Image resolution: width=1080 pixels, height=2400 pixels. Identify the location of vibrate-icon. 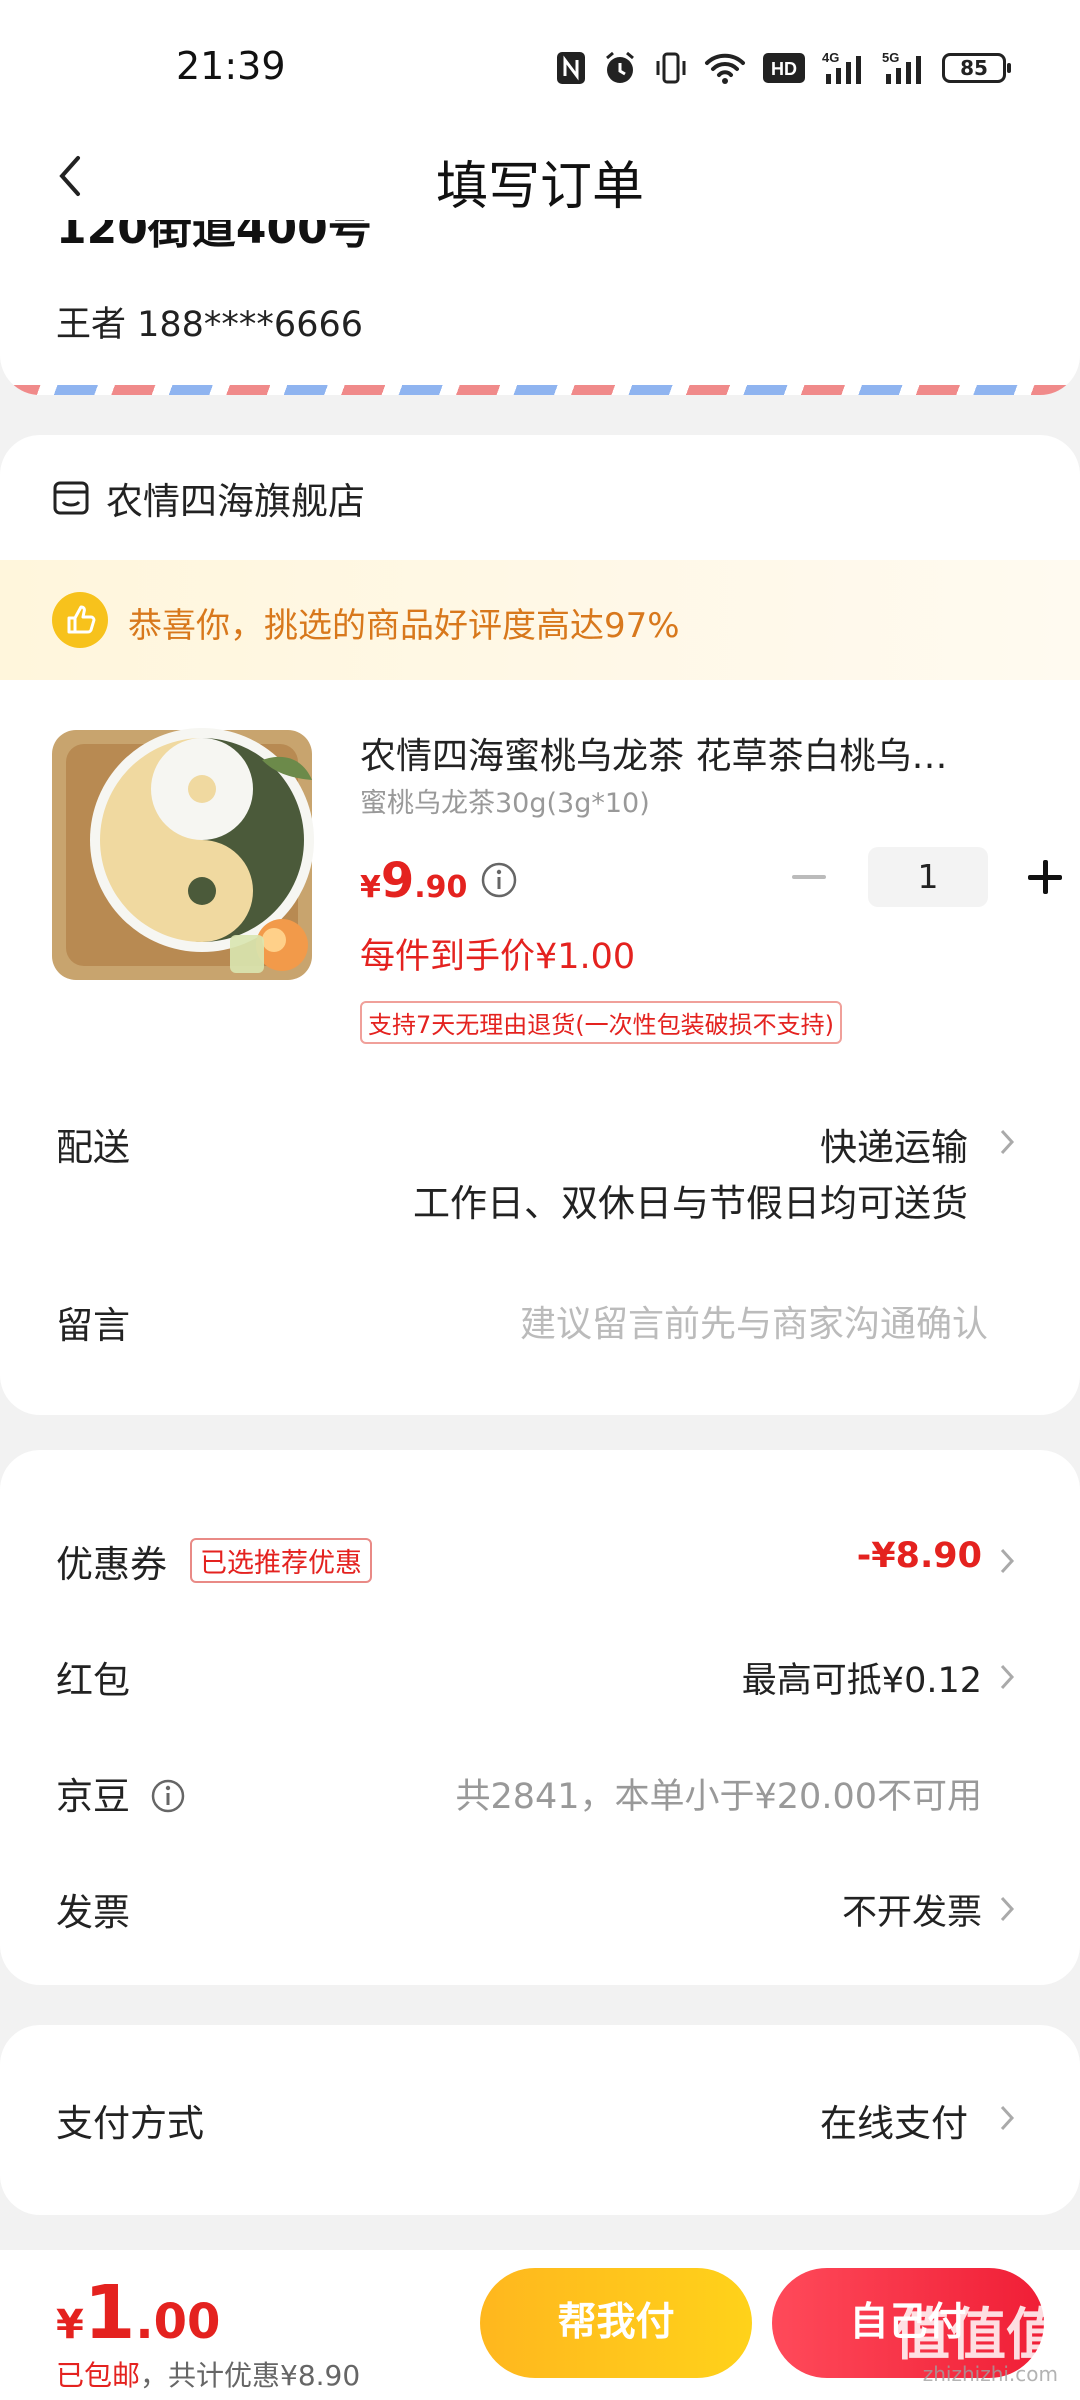
(671, 68).